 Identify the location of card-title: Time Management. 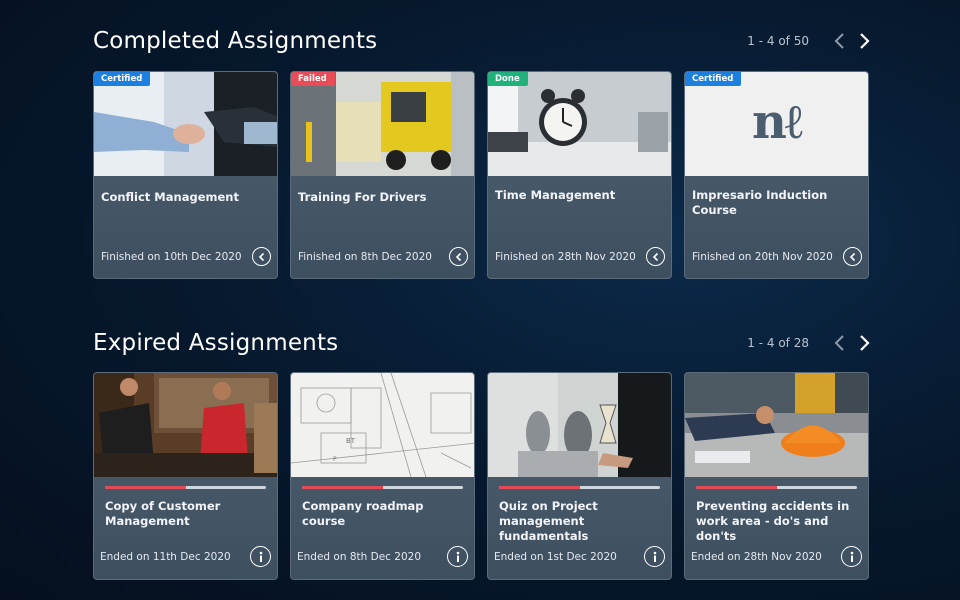
(555, 195).